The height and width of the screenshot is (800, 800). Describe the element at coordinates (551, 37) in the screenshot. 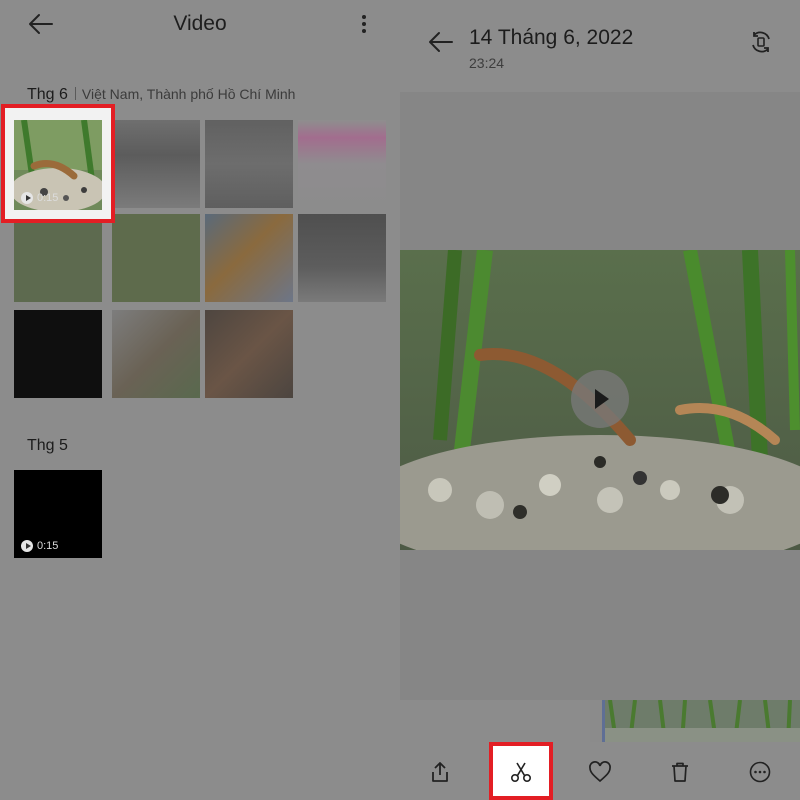

I see `video-date: 14 Tháng 6, 2022` at that location.